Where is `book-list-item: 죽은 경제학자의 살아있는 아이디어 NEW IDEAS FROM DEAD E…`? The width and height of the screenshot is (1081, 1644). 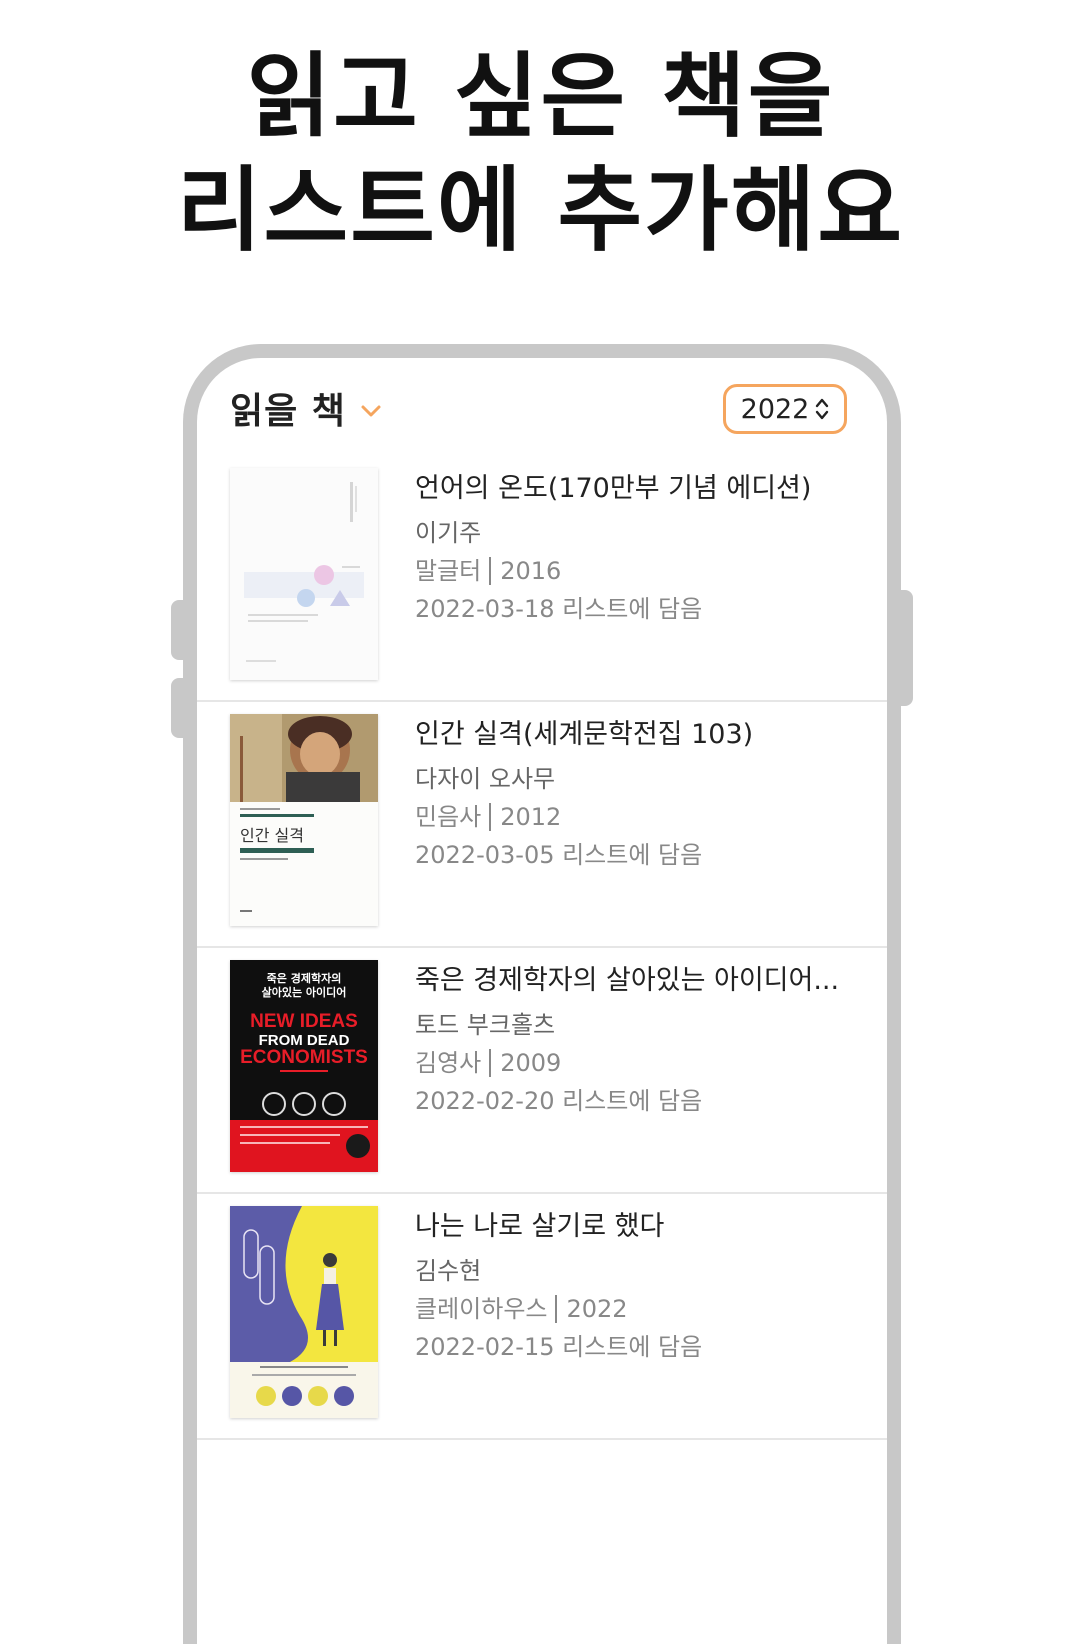 book-list-item: 죽은 경제학자의 살아있는 아이디어 NEW IDEAS FROM DEAD E… is located at coordinates (542, 1071).